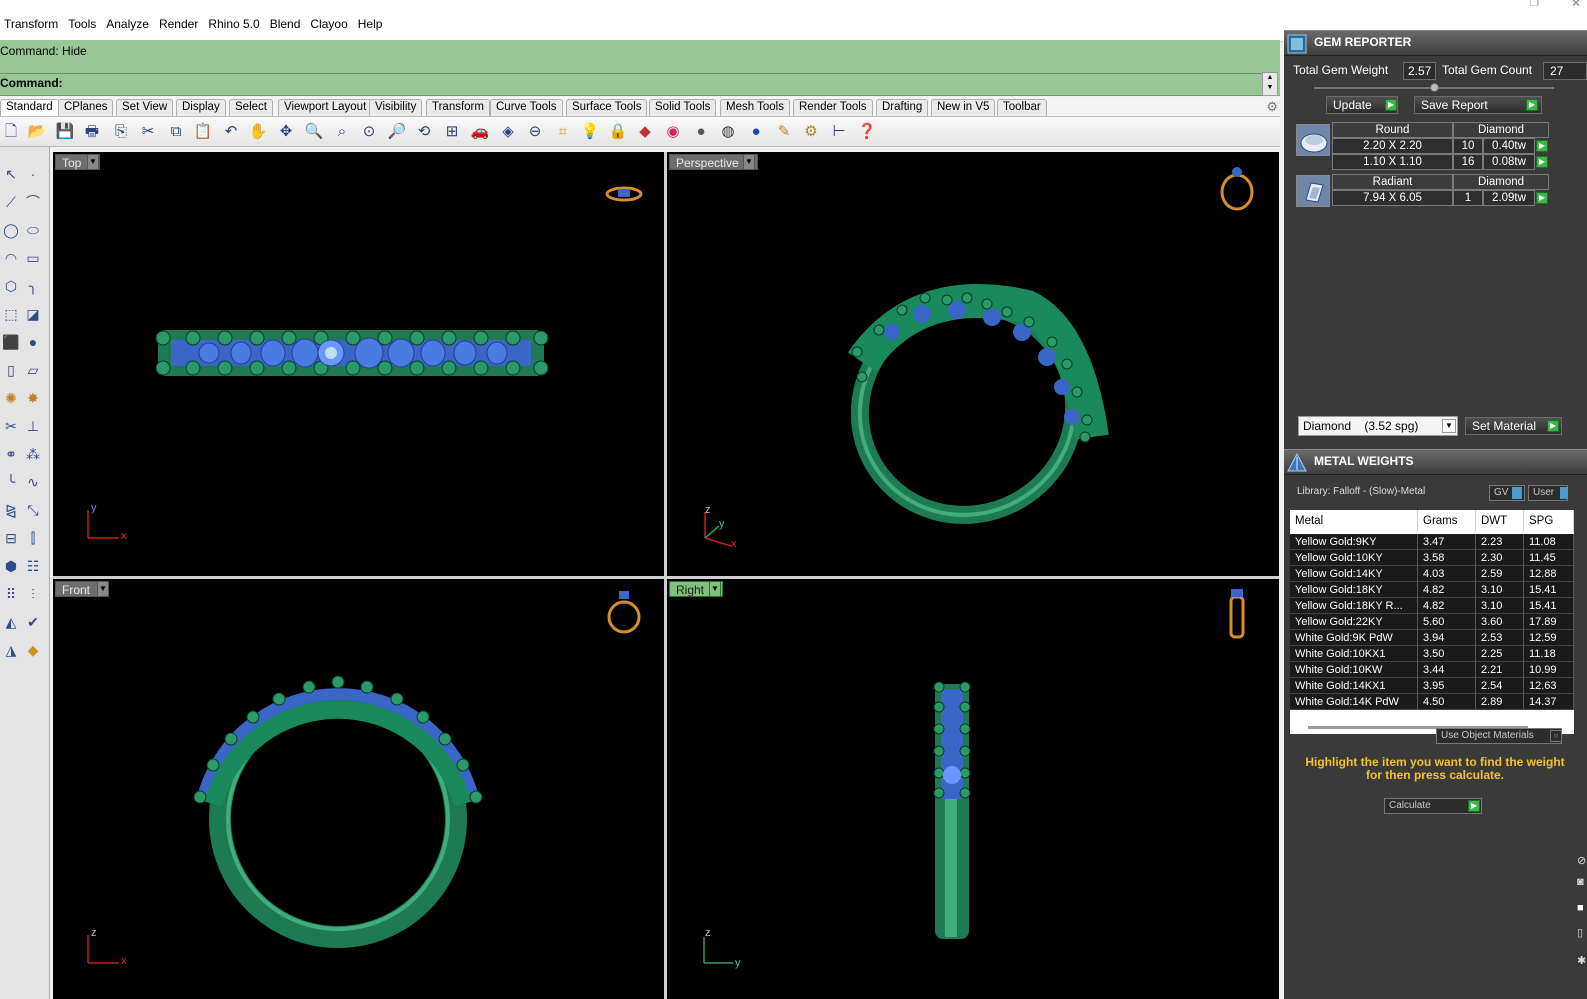  What do you see at coordinates (1509, 162) in the screenshot?
I see `gem-1-row-2-weight: 0.08tw` at bounding box center [1509, 162].